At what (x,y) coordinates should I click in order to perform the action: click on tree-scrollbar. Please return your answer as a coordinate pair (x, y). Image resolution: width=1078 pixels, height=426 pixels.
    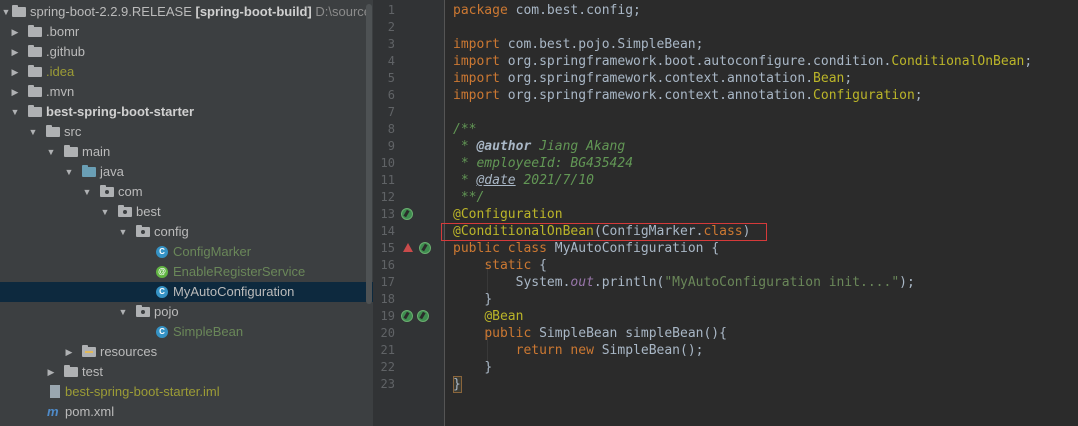
    Looking at the image, I should click on (369, 154).